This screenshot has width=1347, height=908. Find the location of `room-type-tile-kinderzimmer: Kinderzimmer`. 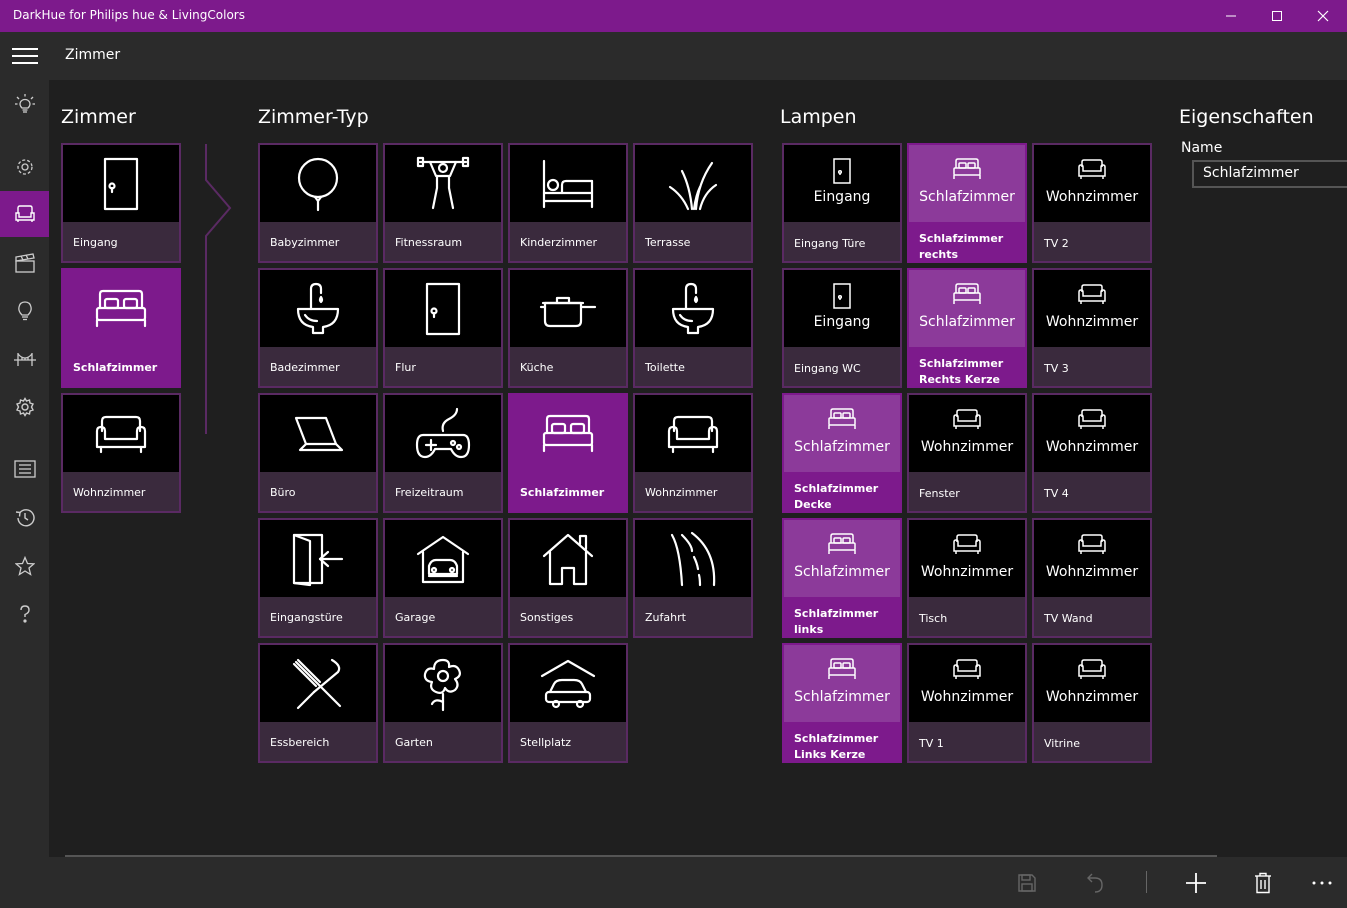

room-type-tile-kinderzimmer: Kinderzimmer is located at coordinates (568, 203).